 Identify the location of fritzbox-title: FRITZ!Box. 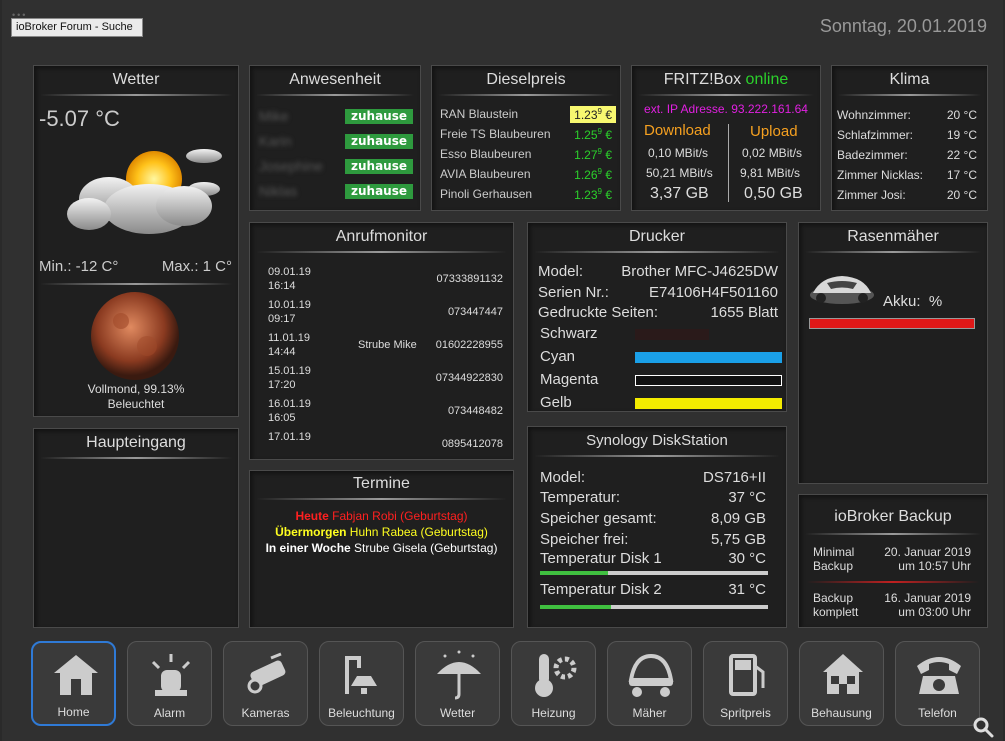
(702, 79).